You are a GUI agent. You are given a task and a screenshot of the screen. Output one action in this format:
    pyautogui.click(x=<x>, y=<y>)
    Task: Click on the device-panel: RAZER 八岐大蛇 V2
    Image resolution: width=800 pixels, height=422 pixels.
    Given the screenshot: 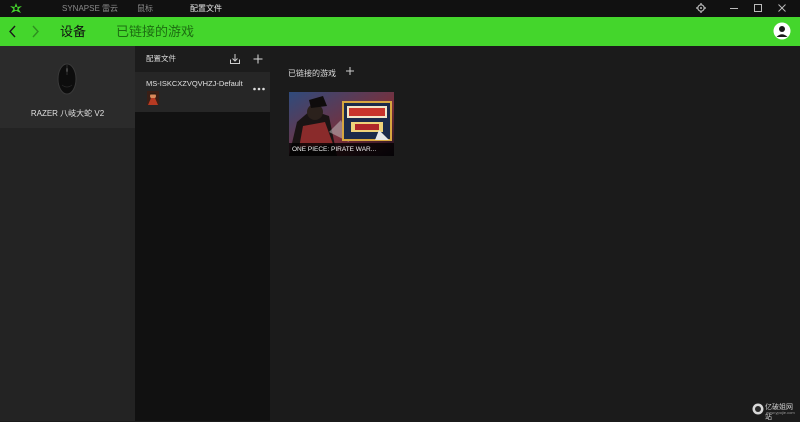 What is the action you would take?
    pyautogui.click(x=67, y=233)
    